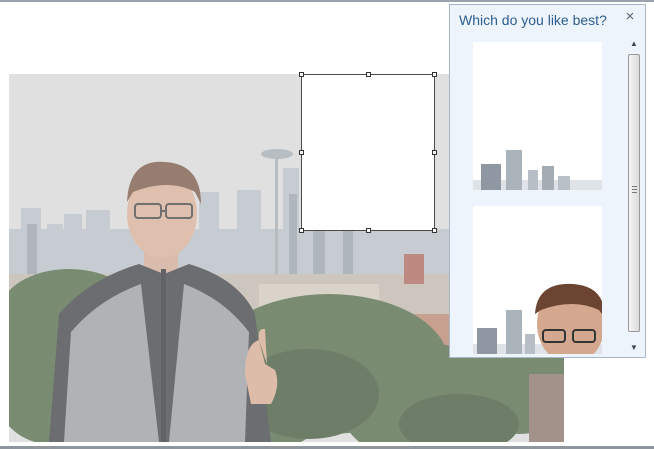  What do you see at coordinates (327, 1) in the screenshot?
I see `window-top-border` at bounding box center [327, 1].